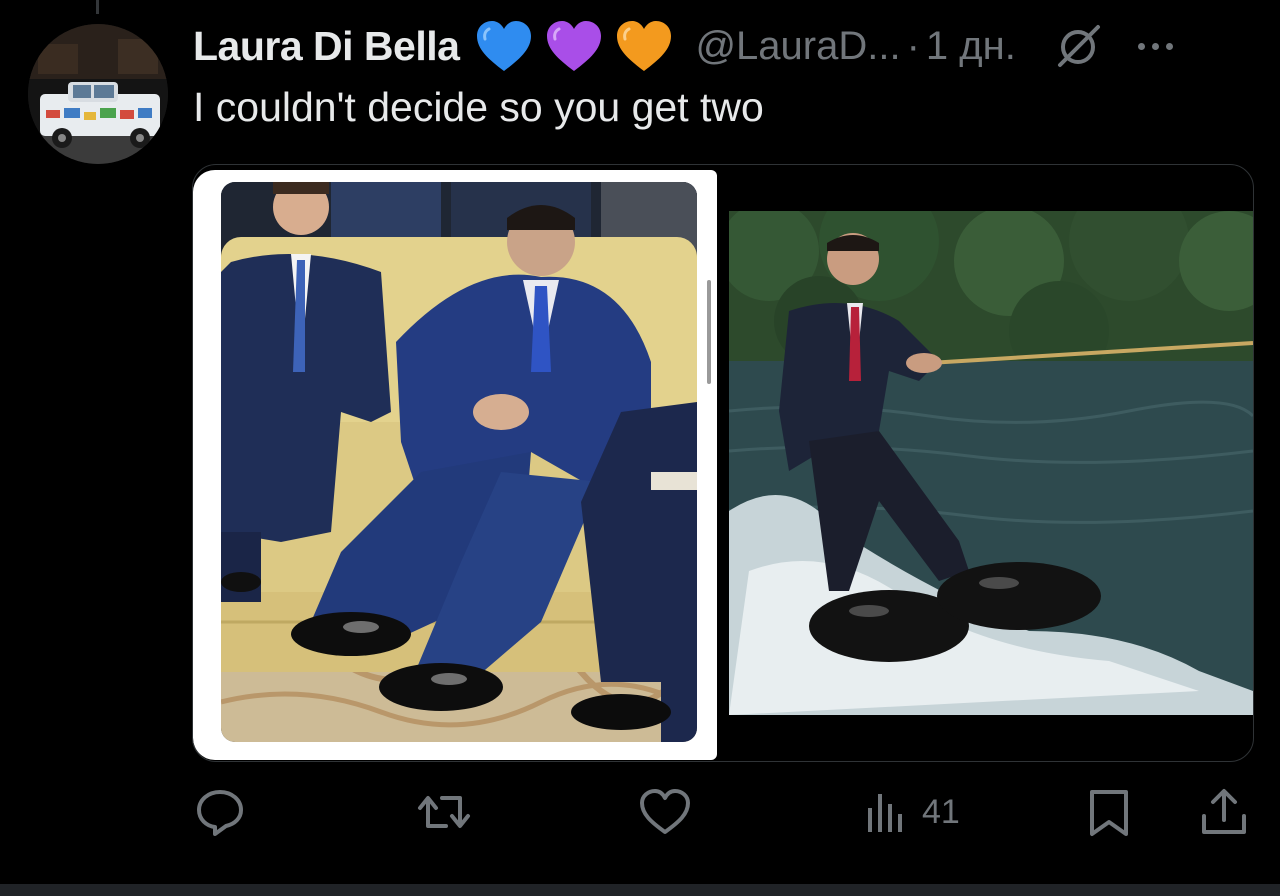 This screenshot has width=1280, height=896. I want to click on blue-heart-icon, so click(504, 46).